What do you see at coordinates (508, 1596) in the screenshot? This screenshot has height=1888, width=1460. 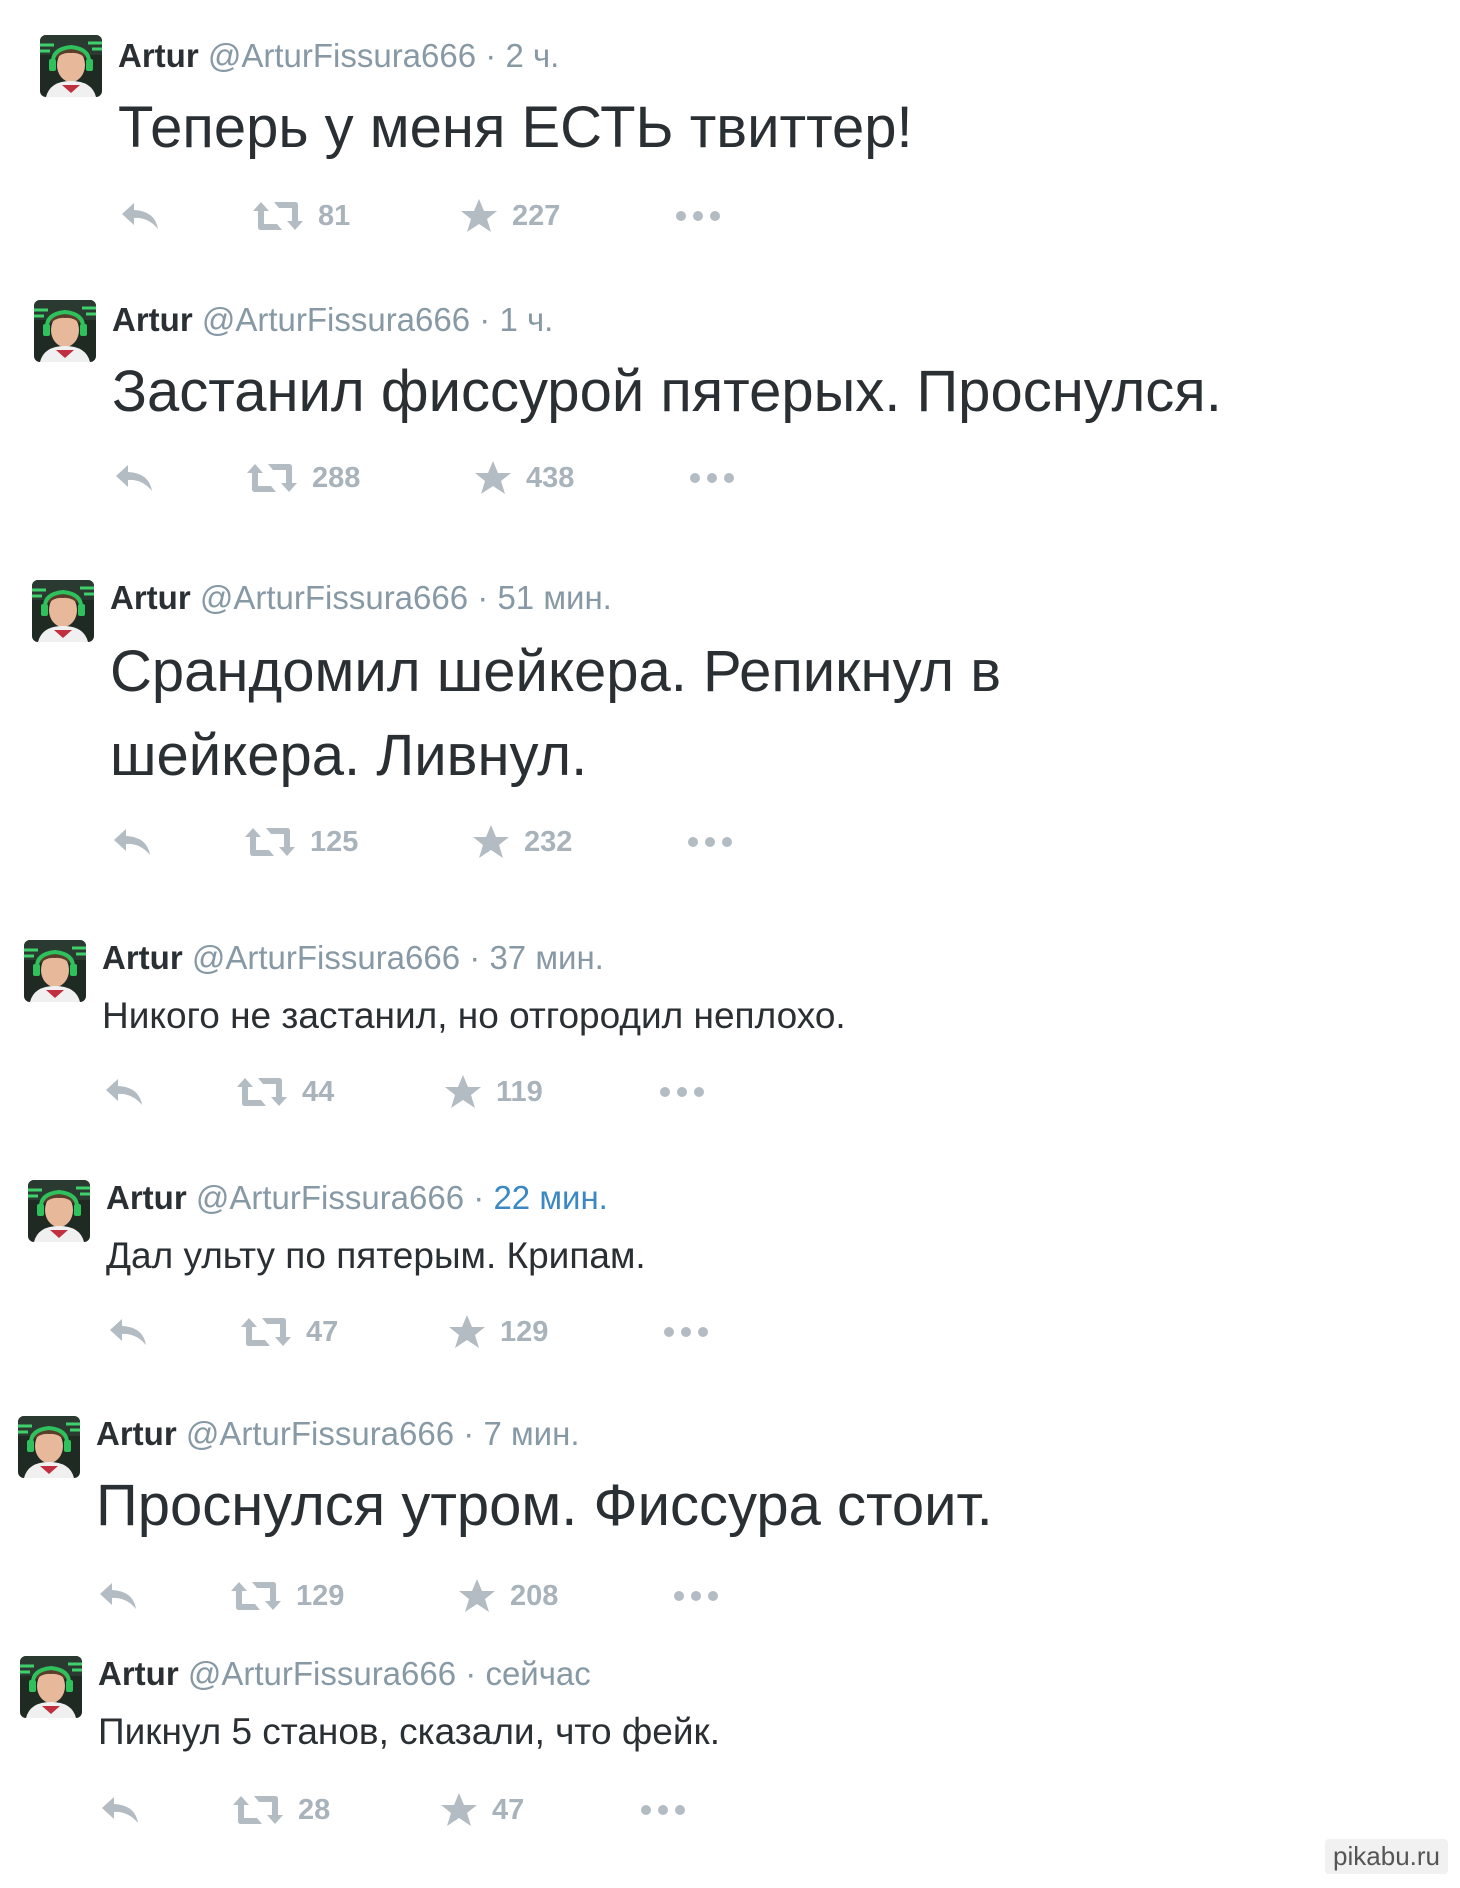 I see `favorite-button: 208` at bounding box center [508, 1596].